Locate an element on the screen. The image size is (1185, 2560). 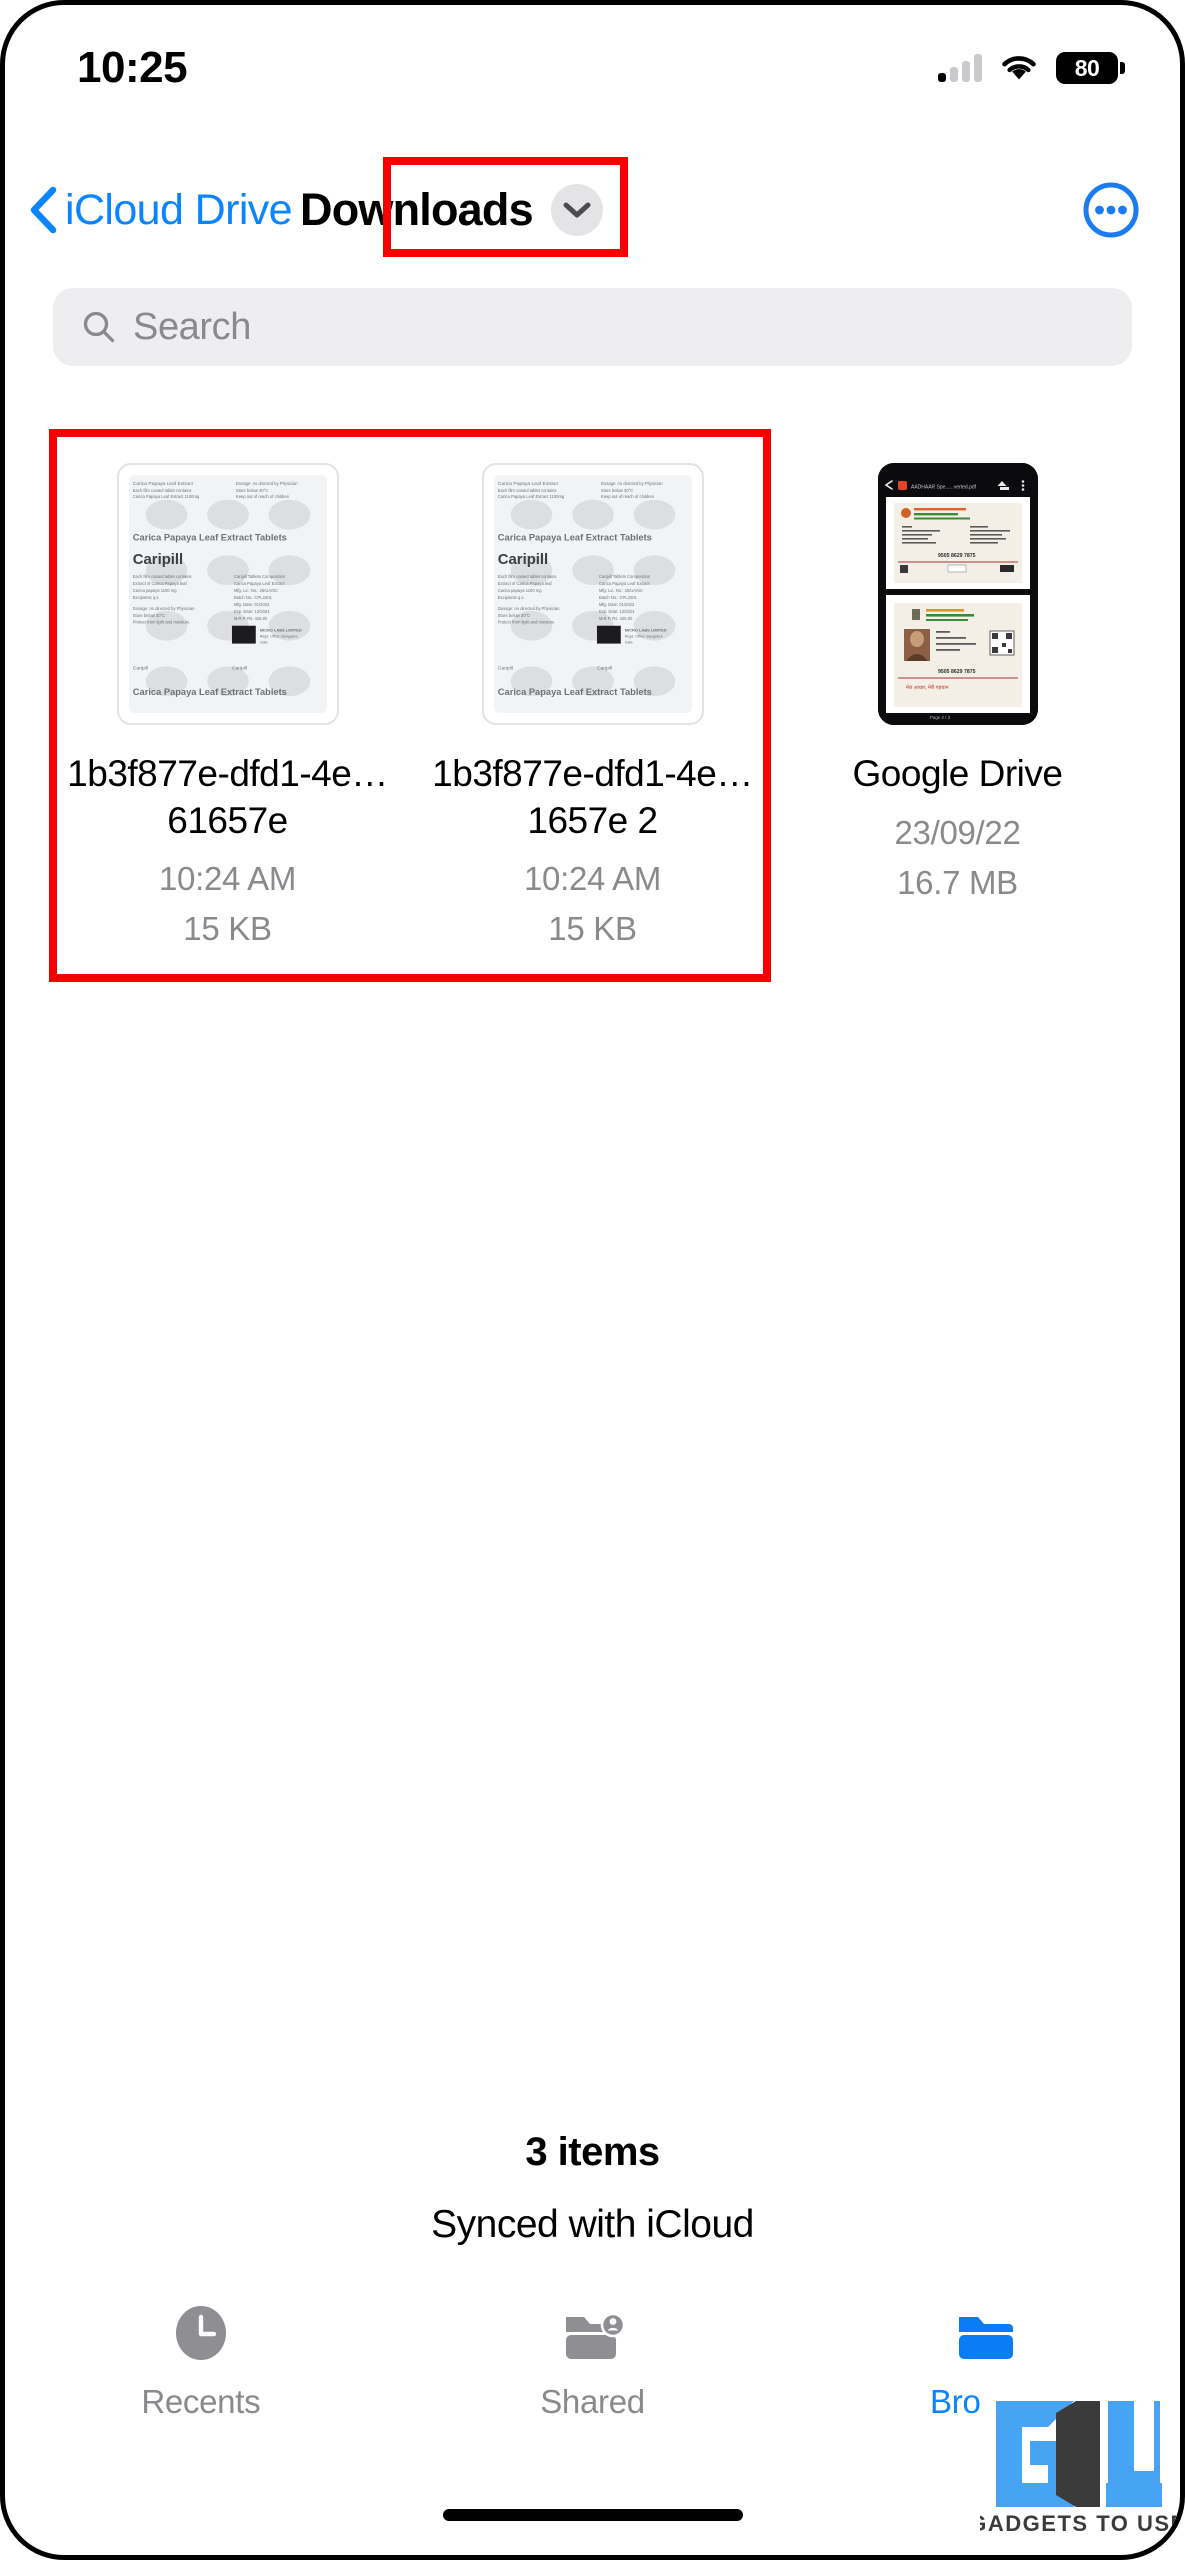
search-icon is located at coordinates (99, 327).